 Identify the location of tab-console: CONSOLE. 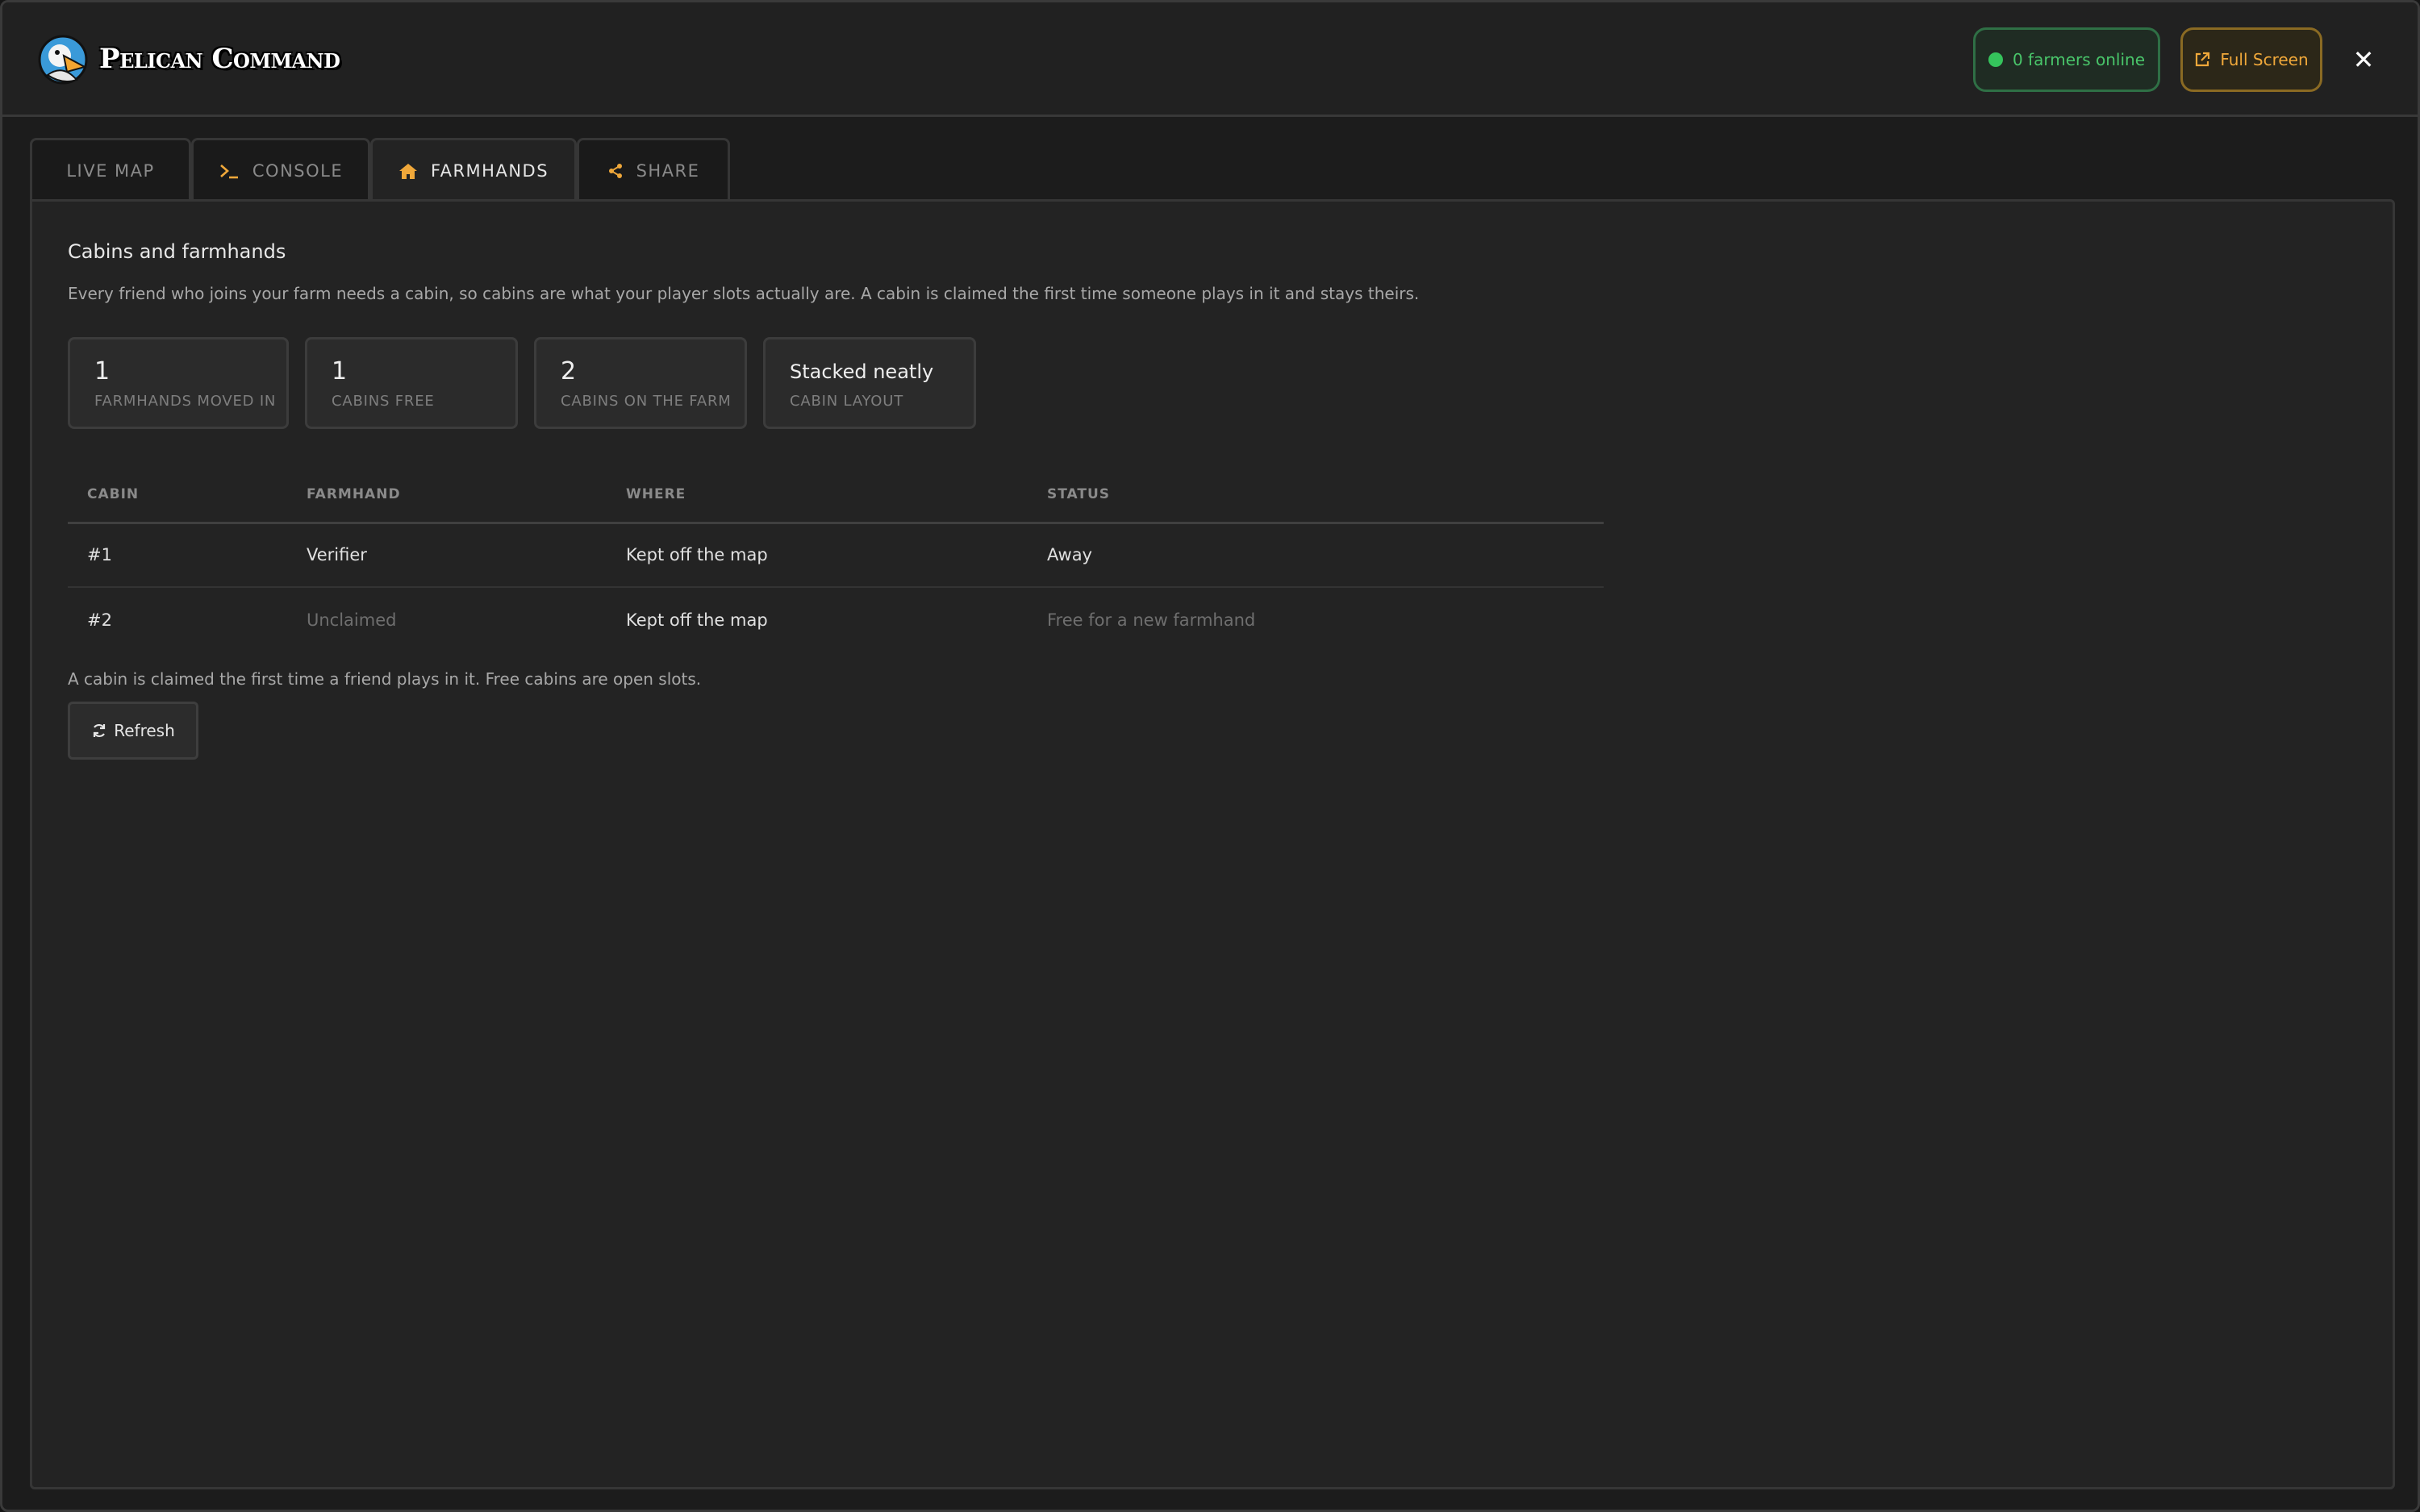
(280, 170).